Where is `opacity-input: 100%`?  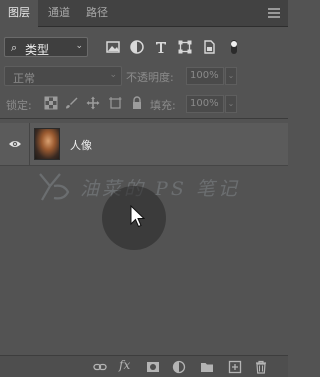
opacity-input: 100% is located at coordinates (205, 76).